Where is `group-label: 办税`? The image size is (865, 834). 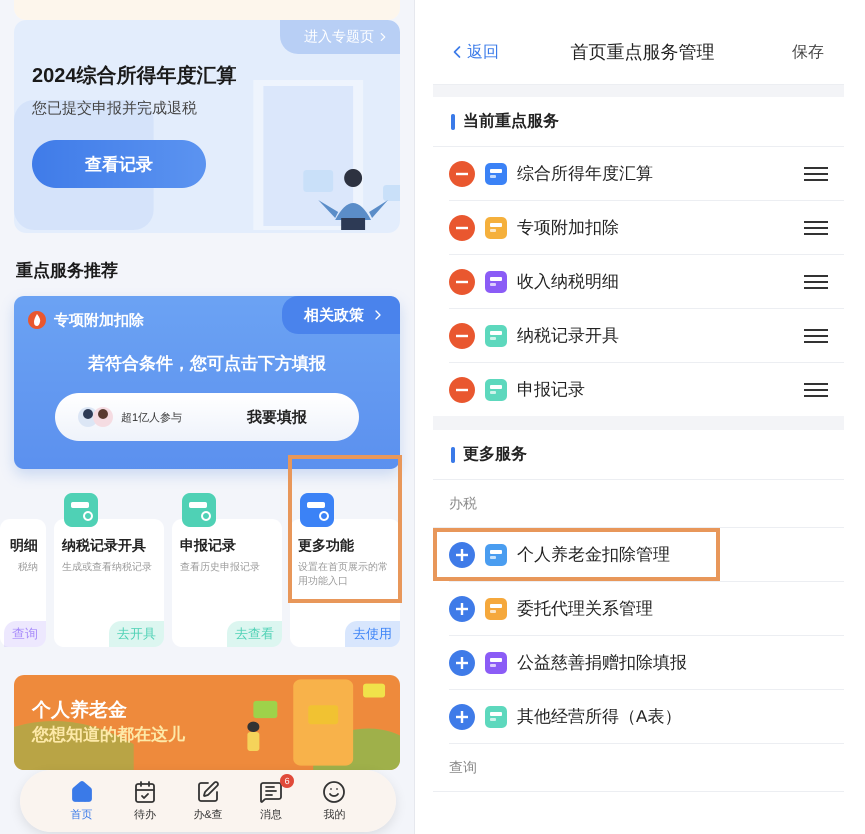 group-label: 办税 is located at coordinates (638, 504).